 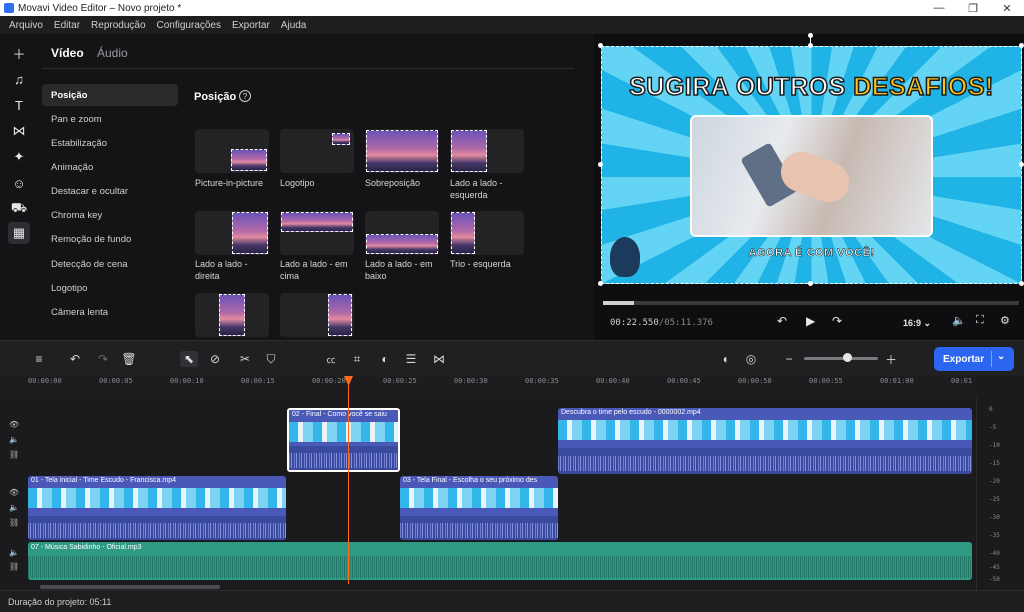 I want to click on tab-video: Vídeo, so click(x=67, y=53).